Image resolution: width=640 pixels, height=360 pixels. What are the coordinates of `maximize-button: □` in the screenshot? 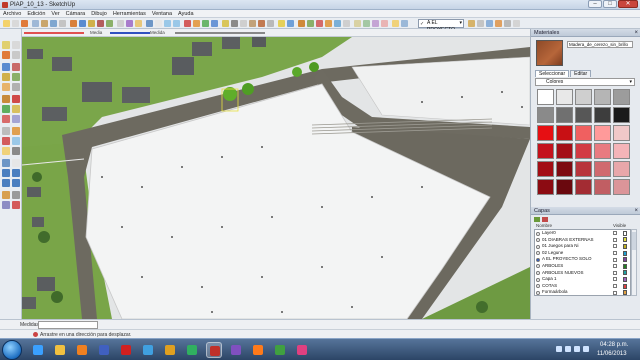 It's located at (610, 4).